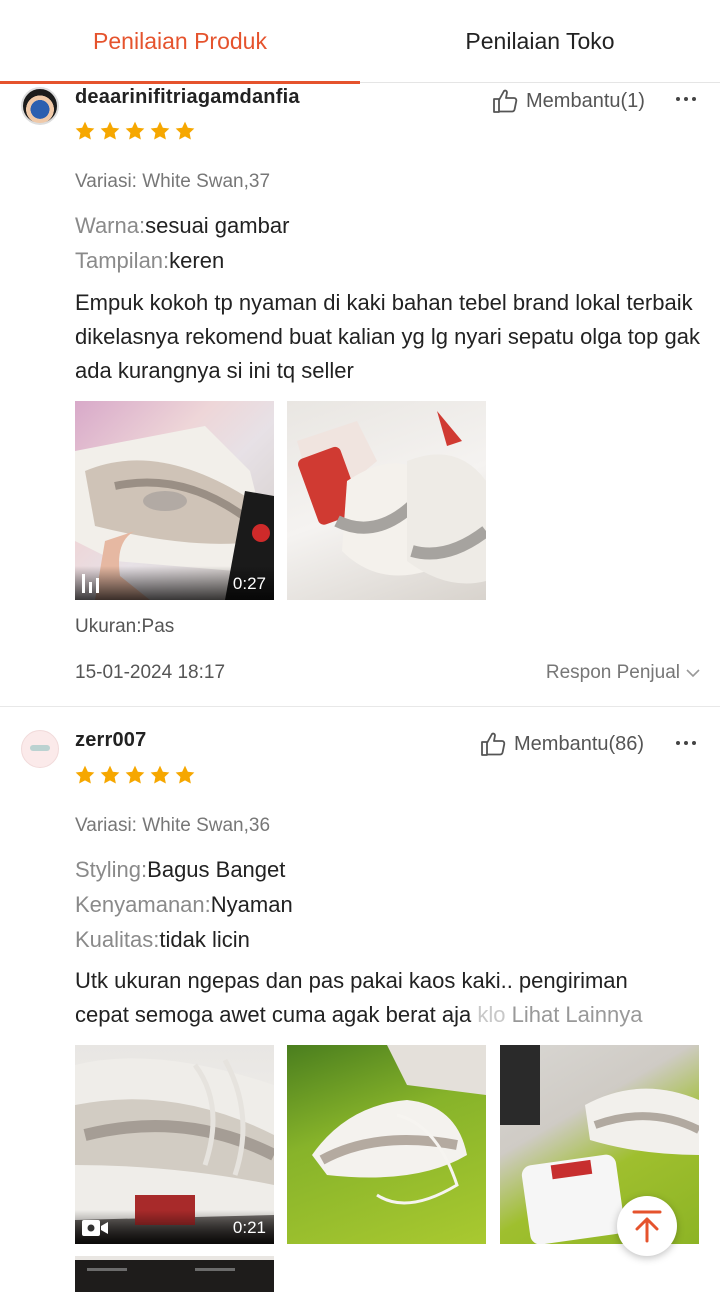 The image size is (720, 1292). Describe the element at coordinates (150, 260) in the screenshot. I see `review-attribute: Tampilan:keren` at that location.